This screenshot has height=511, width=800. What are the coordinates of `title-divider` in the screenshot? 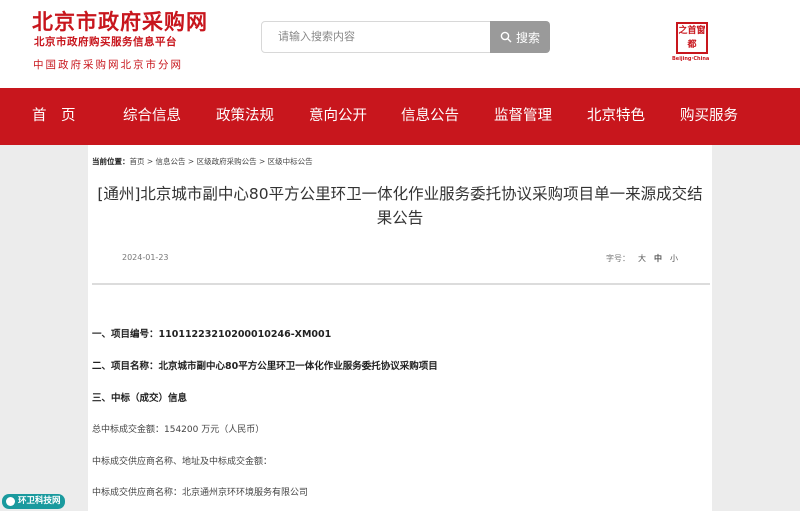 It's located at (401, 284).